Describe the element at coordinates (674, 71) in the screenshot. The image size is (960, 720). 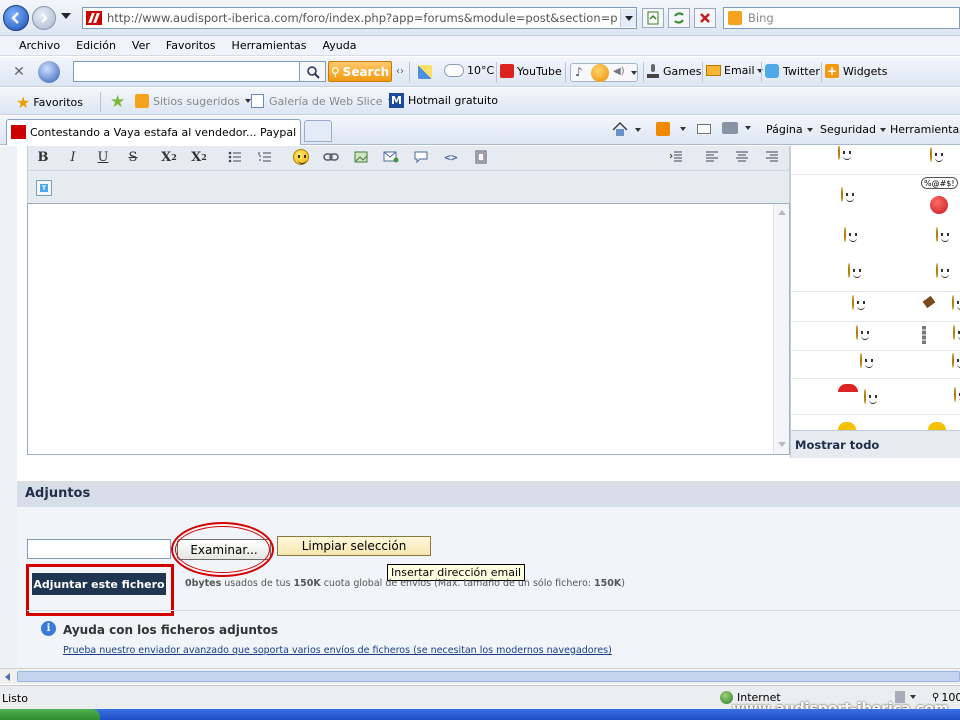
I see `games-button: Games` at that location.